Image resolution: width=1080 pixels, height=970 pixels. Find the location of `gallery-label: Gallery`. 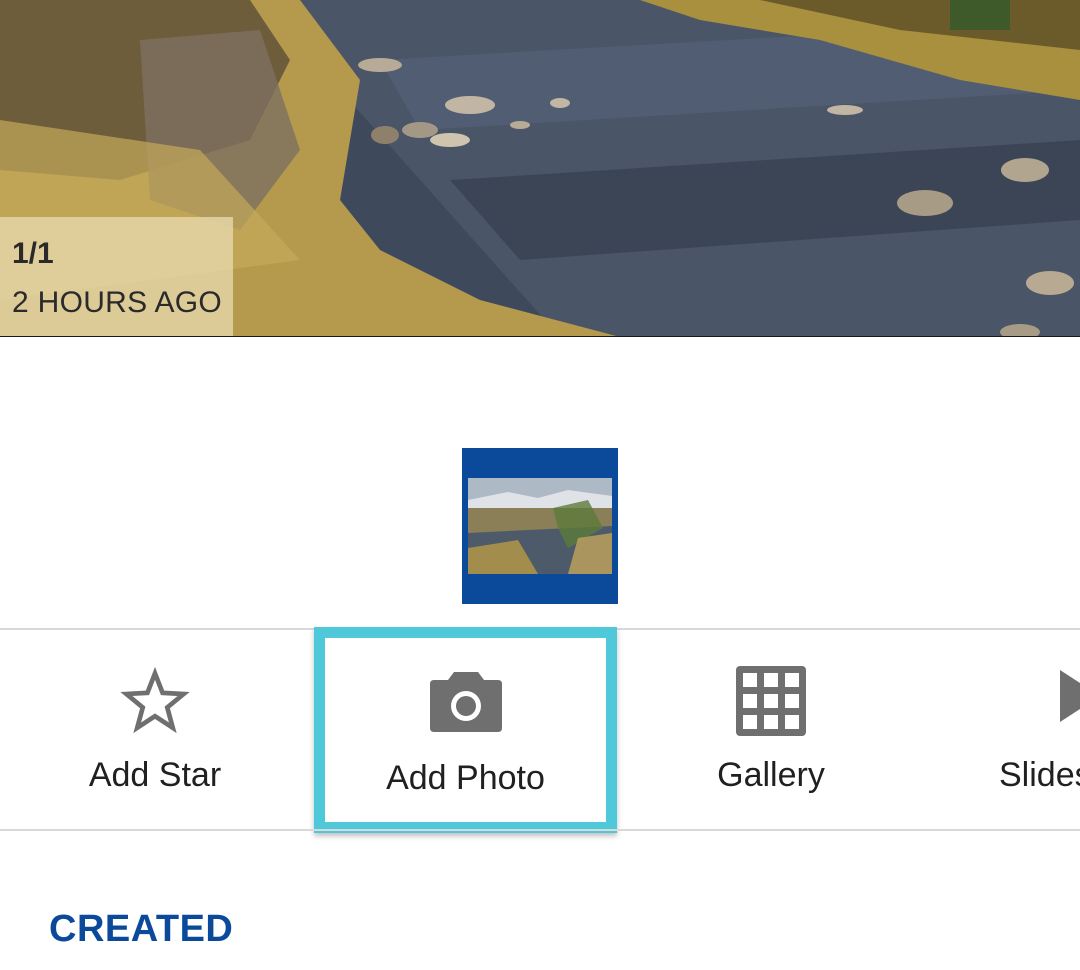

gallery-label: Gallery is located at coordinates (771, 775).